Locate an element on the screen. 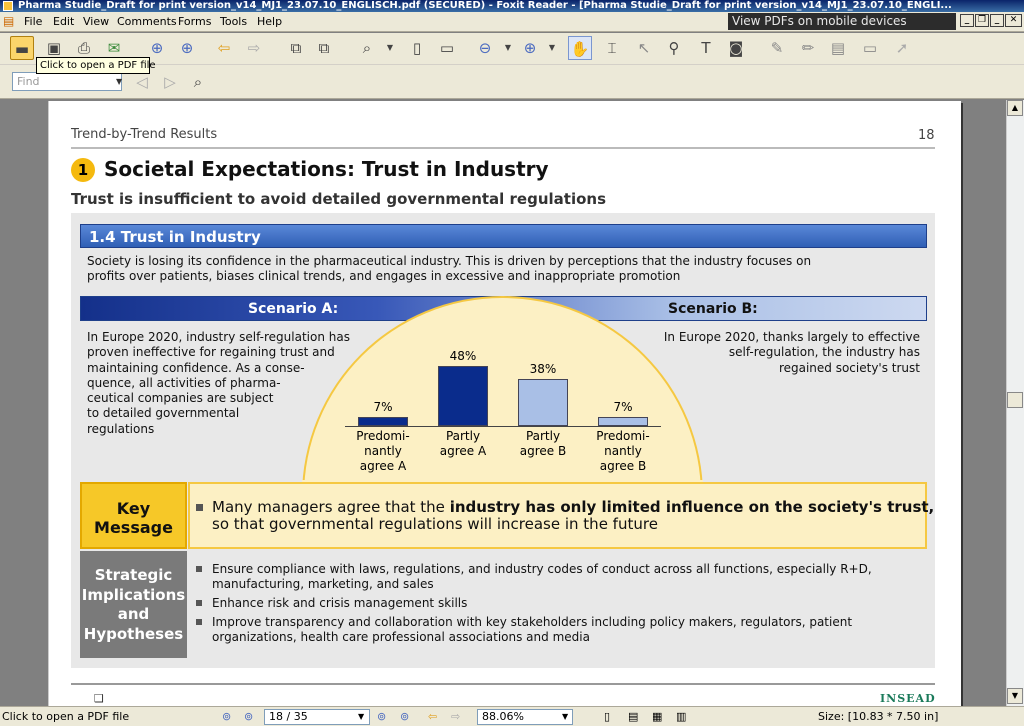 The width and height of the screenshot is (1024, 726). back-arrow-icon: ⇦ is located at coordinates (224, 48).